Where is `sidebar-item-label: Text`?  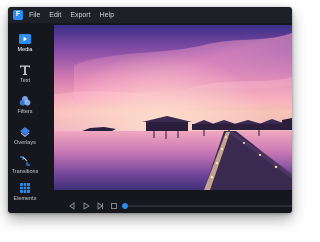
sidebar-item-label: Text is located at coordinates (25, 81).